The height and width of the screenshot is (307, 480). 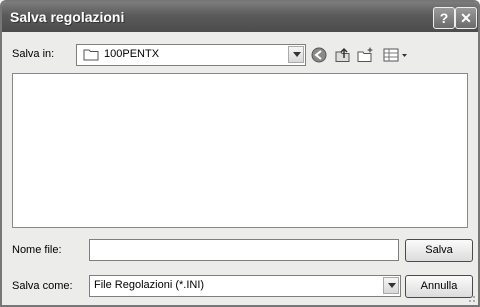 I want to click on save-as-type-value: File Regolazioni (*.INI), so click(x=149, y=285).